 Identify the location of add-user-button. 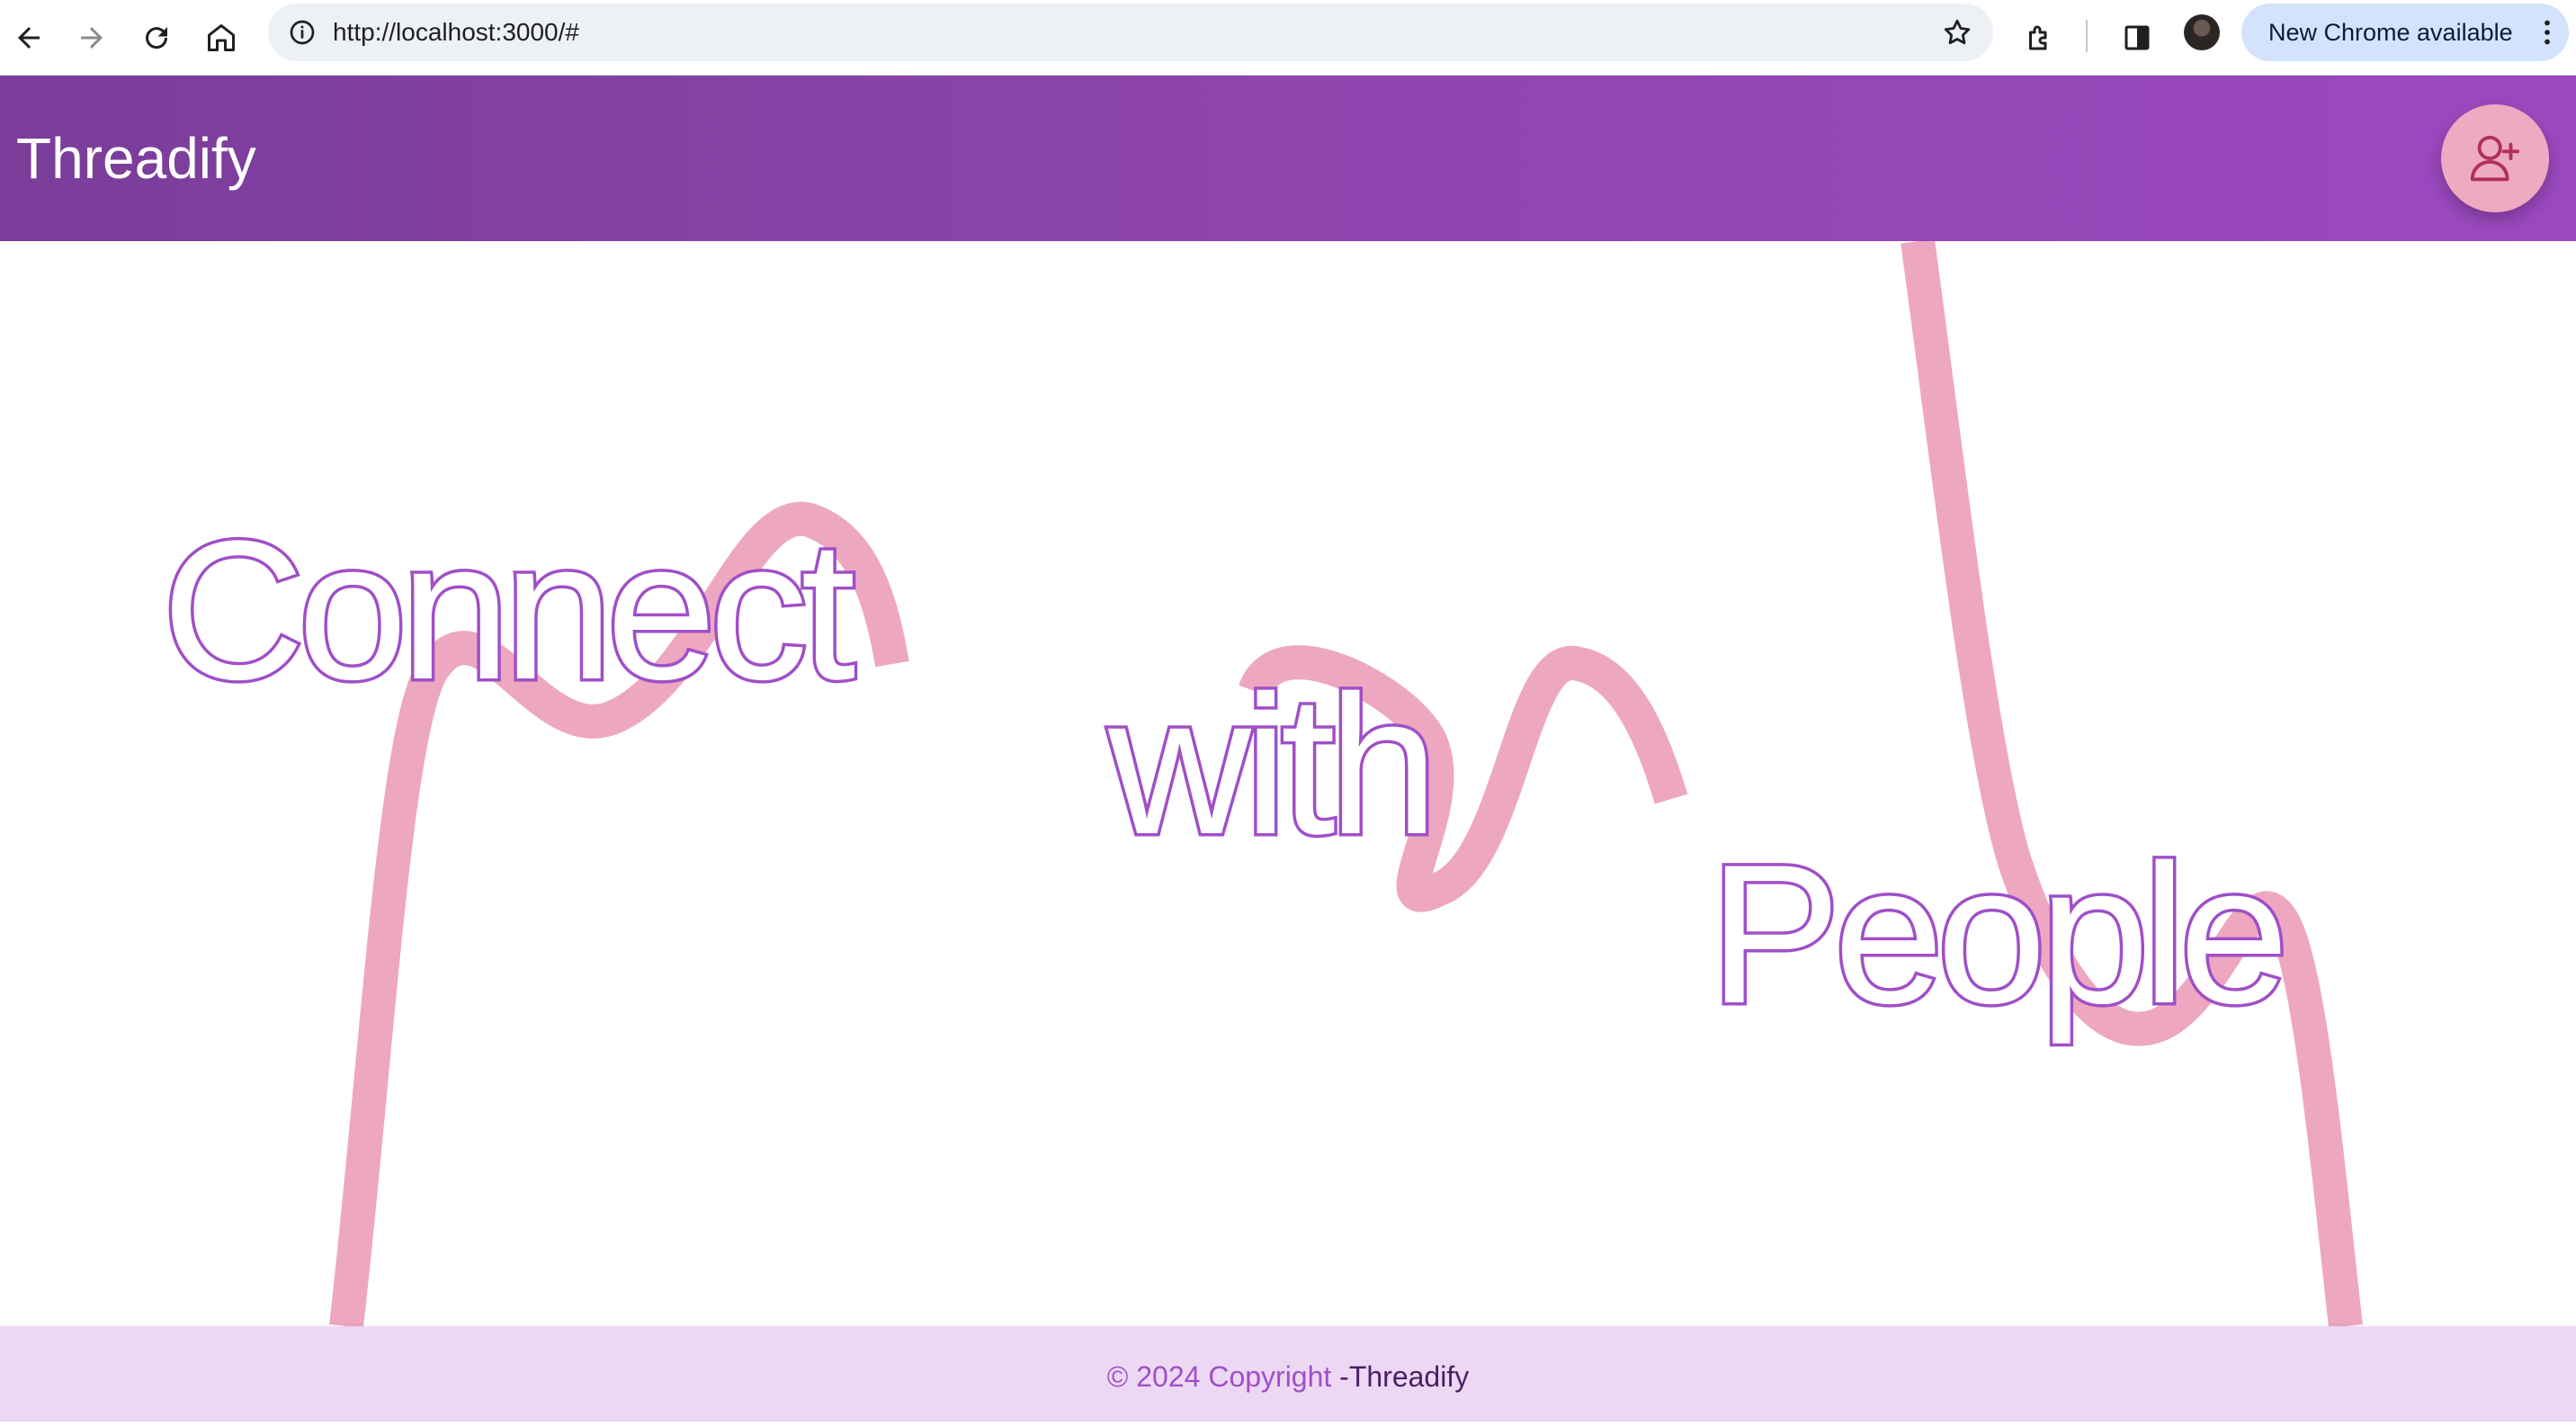
(2495, 158).